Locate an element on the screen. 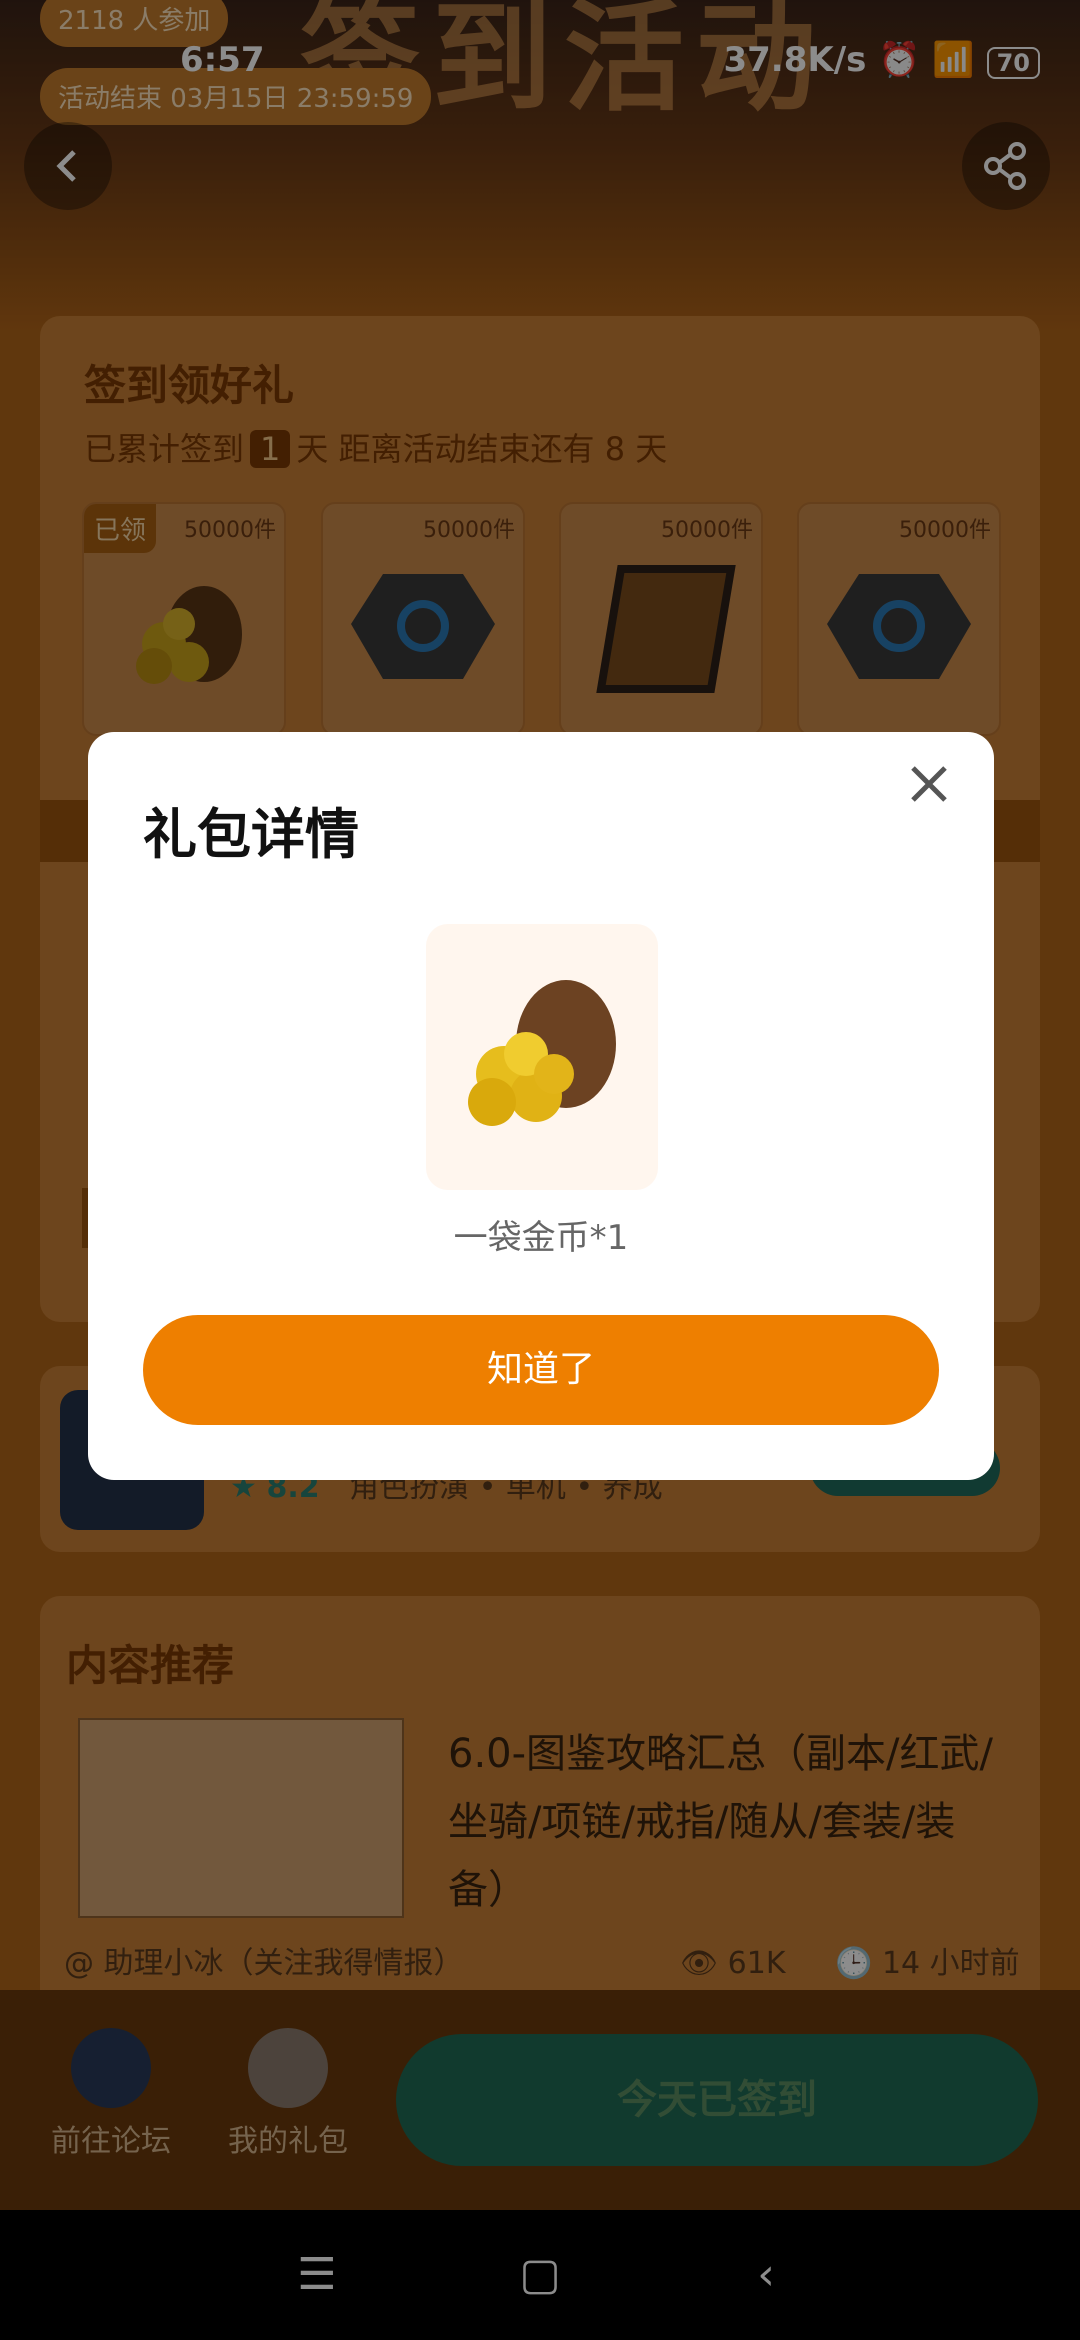  close-icon is located at coordinates (929, 784).